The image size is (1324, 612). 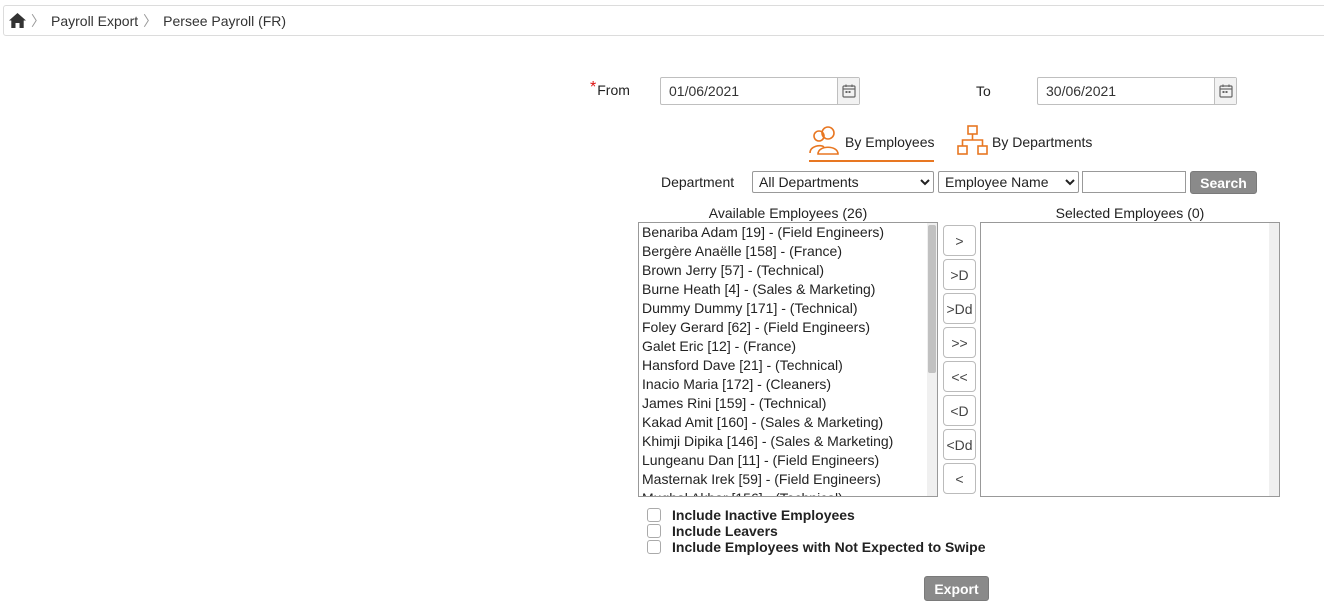 I want to click on to-date-field, so click(x=1137, y=91).